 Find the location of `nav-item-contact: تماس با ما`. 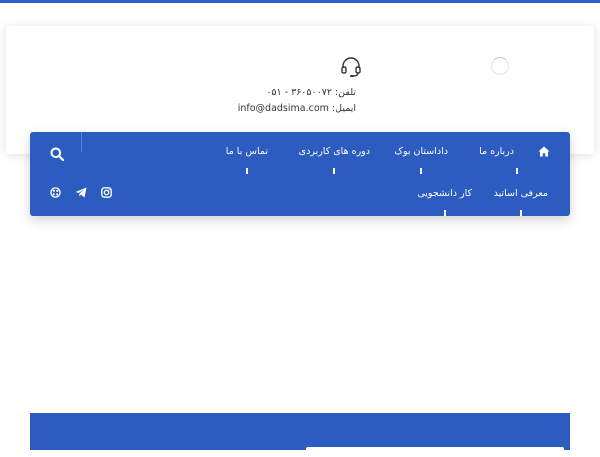

nav-item-contact: تماس با ما is located at coordinates (246, 160).